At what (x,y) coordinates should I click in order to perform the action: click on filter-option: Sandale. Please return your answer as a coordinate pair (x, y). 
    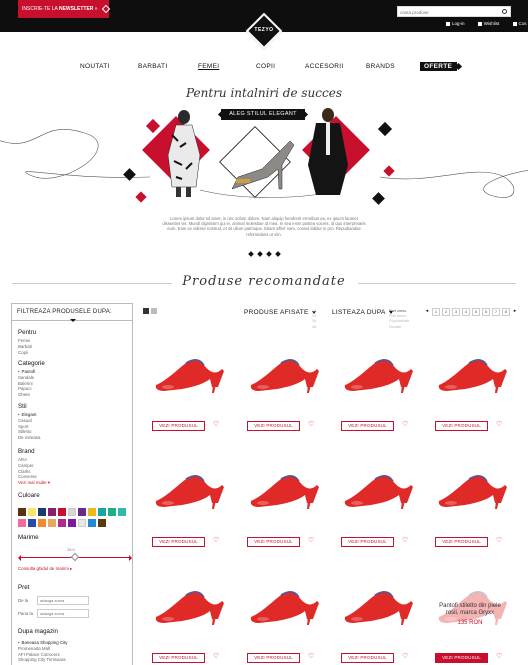
    Looking at the image, I should click on (26, 378).